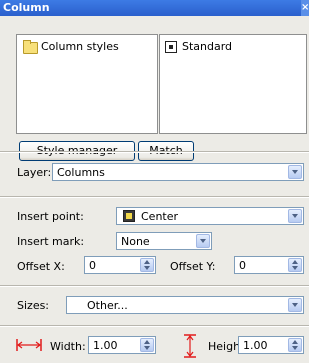 The image size is (320, 363). I want to click on offset-x-value: 0, so click(92, 265).